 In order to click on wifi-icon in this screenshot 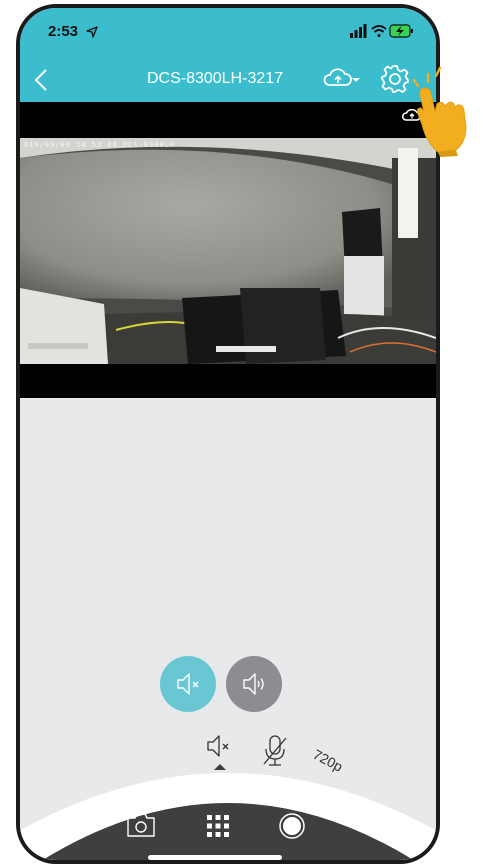, I will do `click(379, 31)`.